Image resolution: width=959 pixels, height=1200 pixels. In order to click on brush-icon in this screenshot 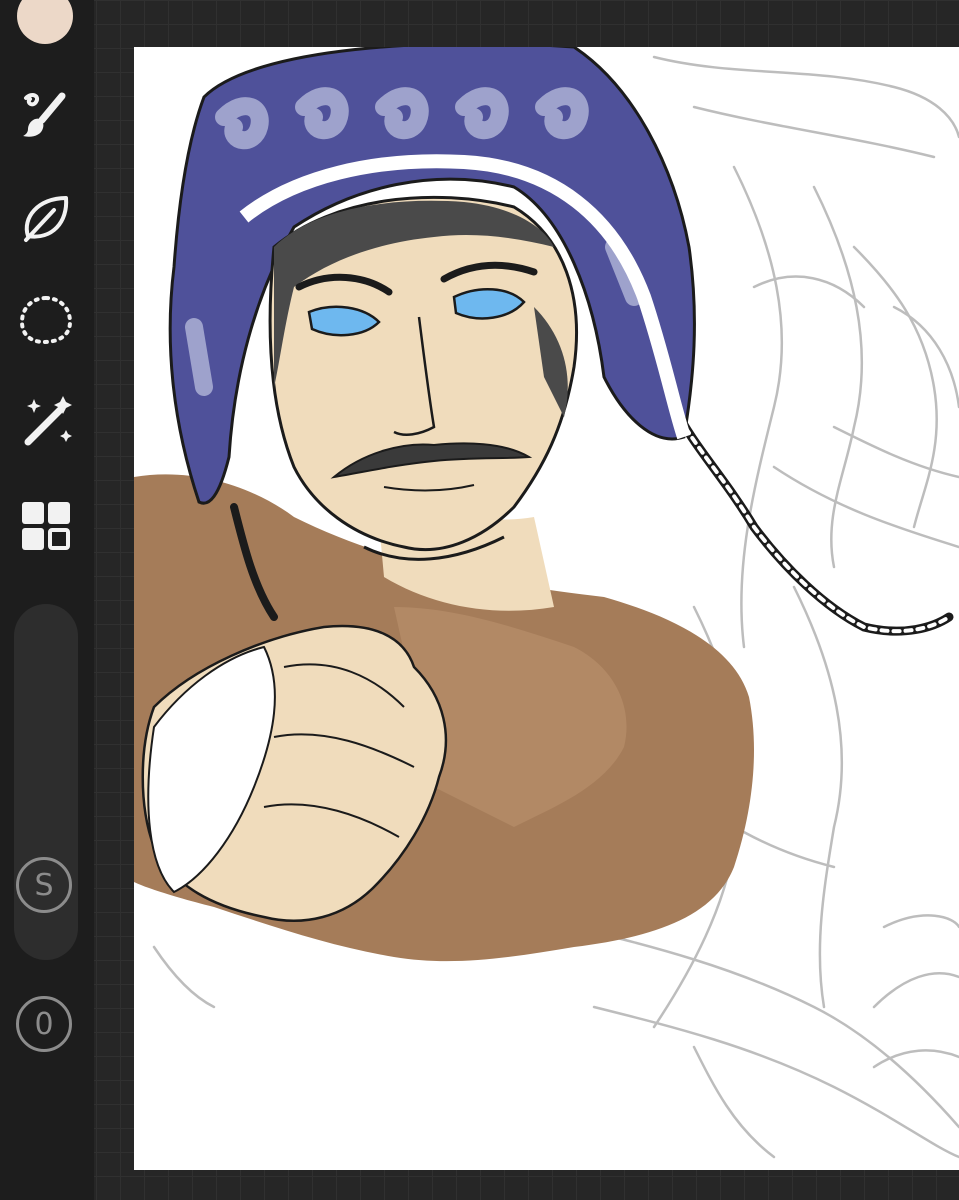, I will do `click(44, 114)`.